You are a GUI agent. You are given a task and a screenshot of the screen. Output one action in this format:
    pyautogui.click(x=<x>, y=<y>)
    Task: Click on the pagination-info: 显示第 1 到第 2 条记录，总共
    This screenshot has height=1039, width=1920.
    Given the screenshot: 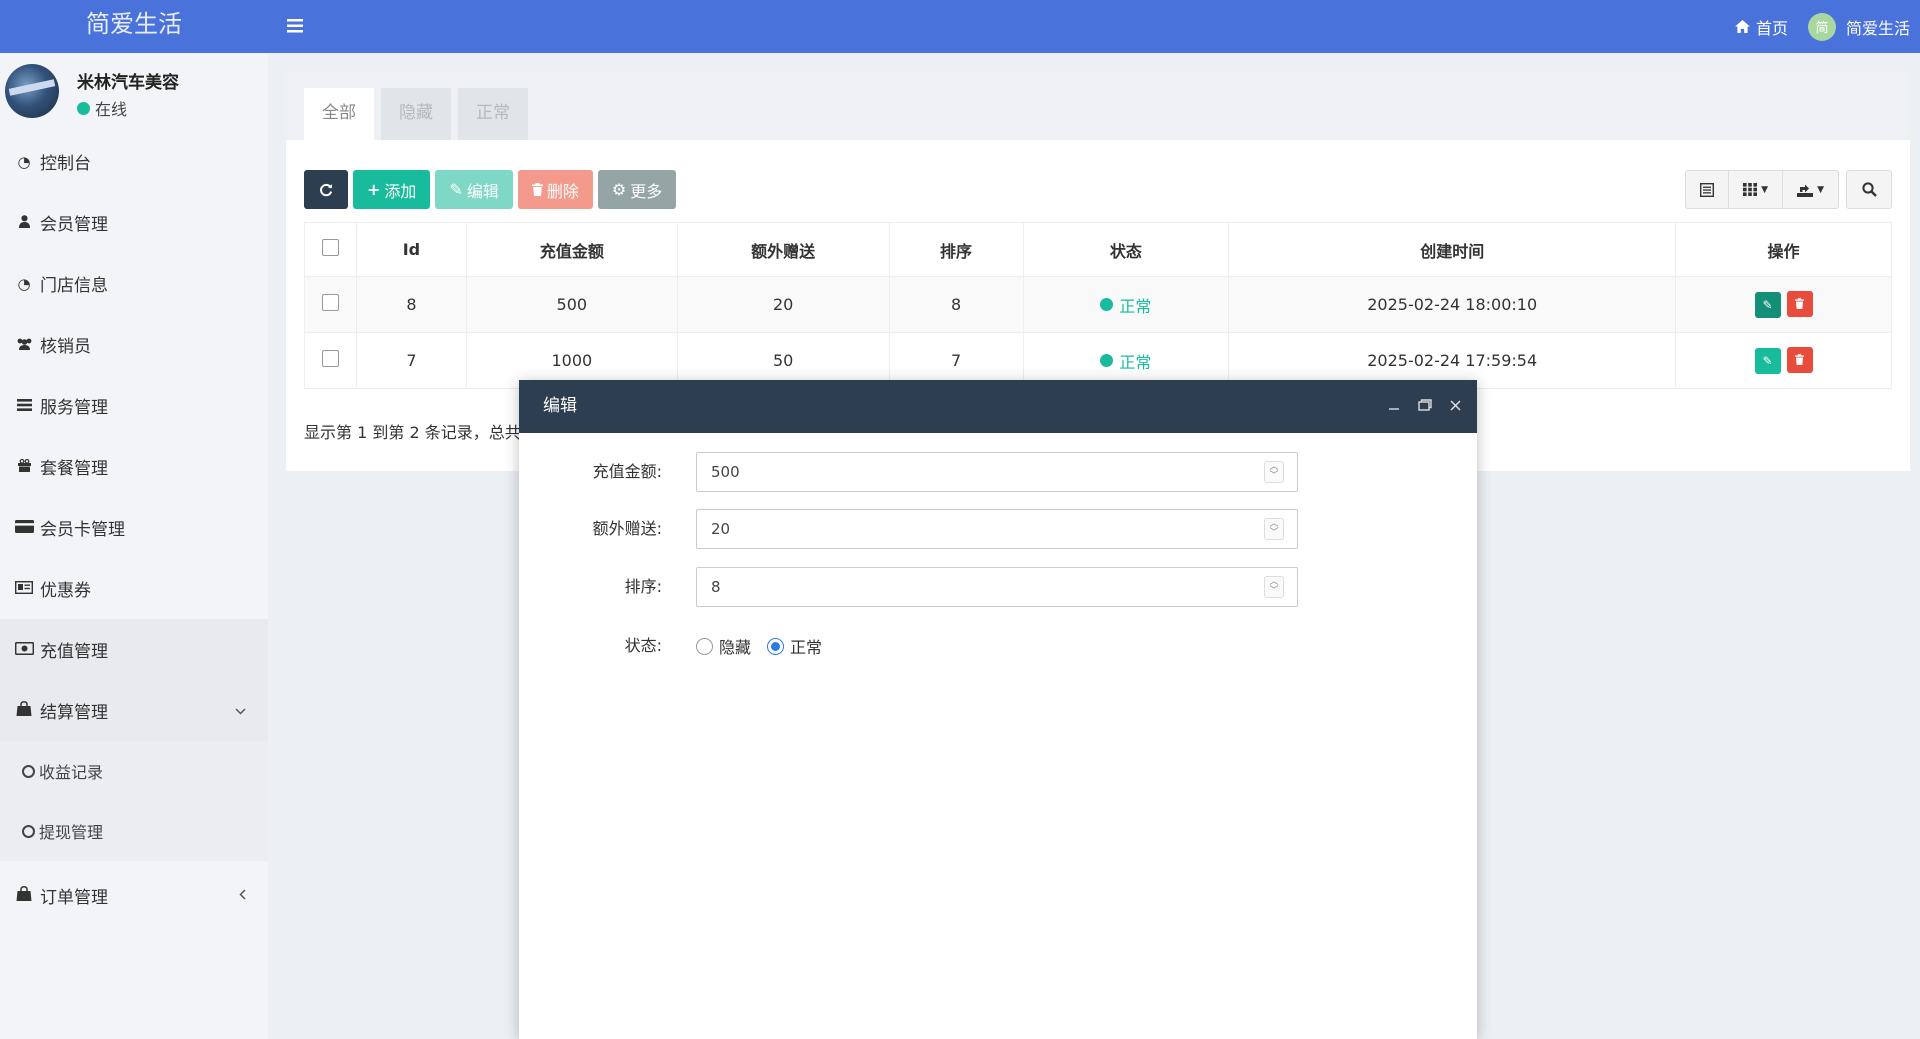 What is the action you would take?
    pyautogui.click(x=412, y=432)
    